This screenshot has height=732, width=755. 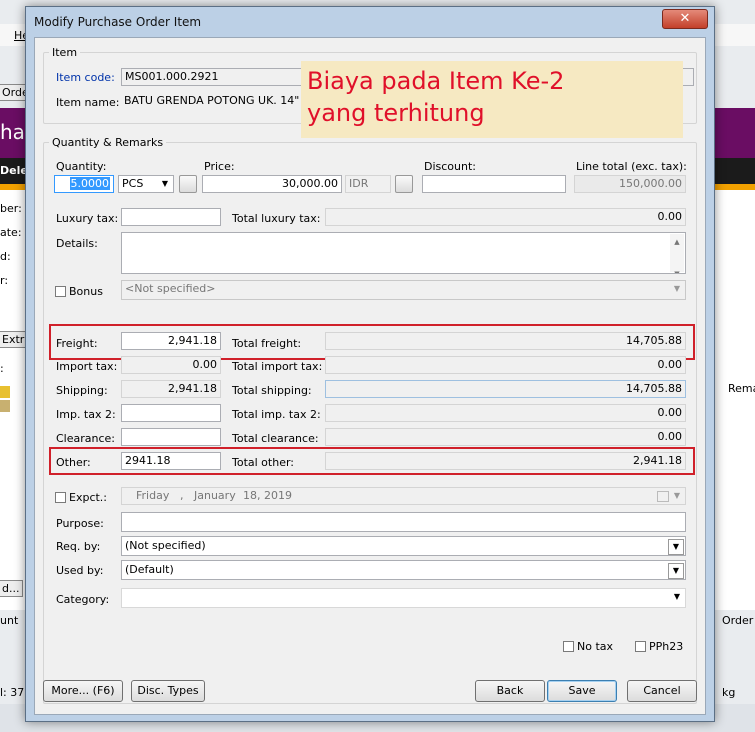 What do you see at coordinates (272, 184) in the screenshot?
I see `price-input: 30,000.00` at bounding box center [272, 184].